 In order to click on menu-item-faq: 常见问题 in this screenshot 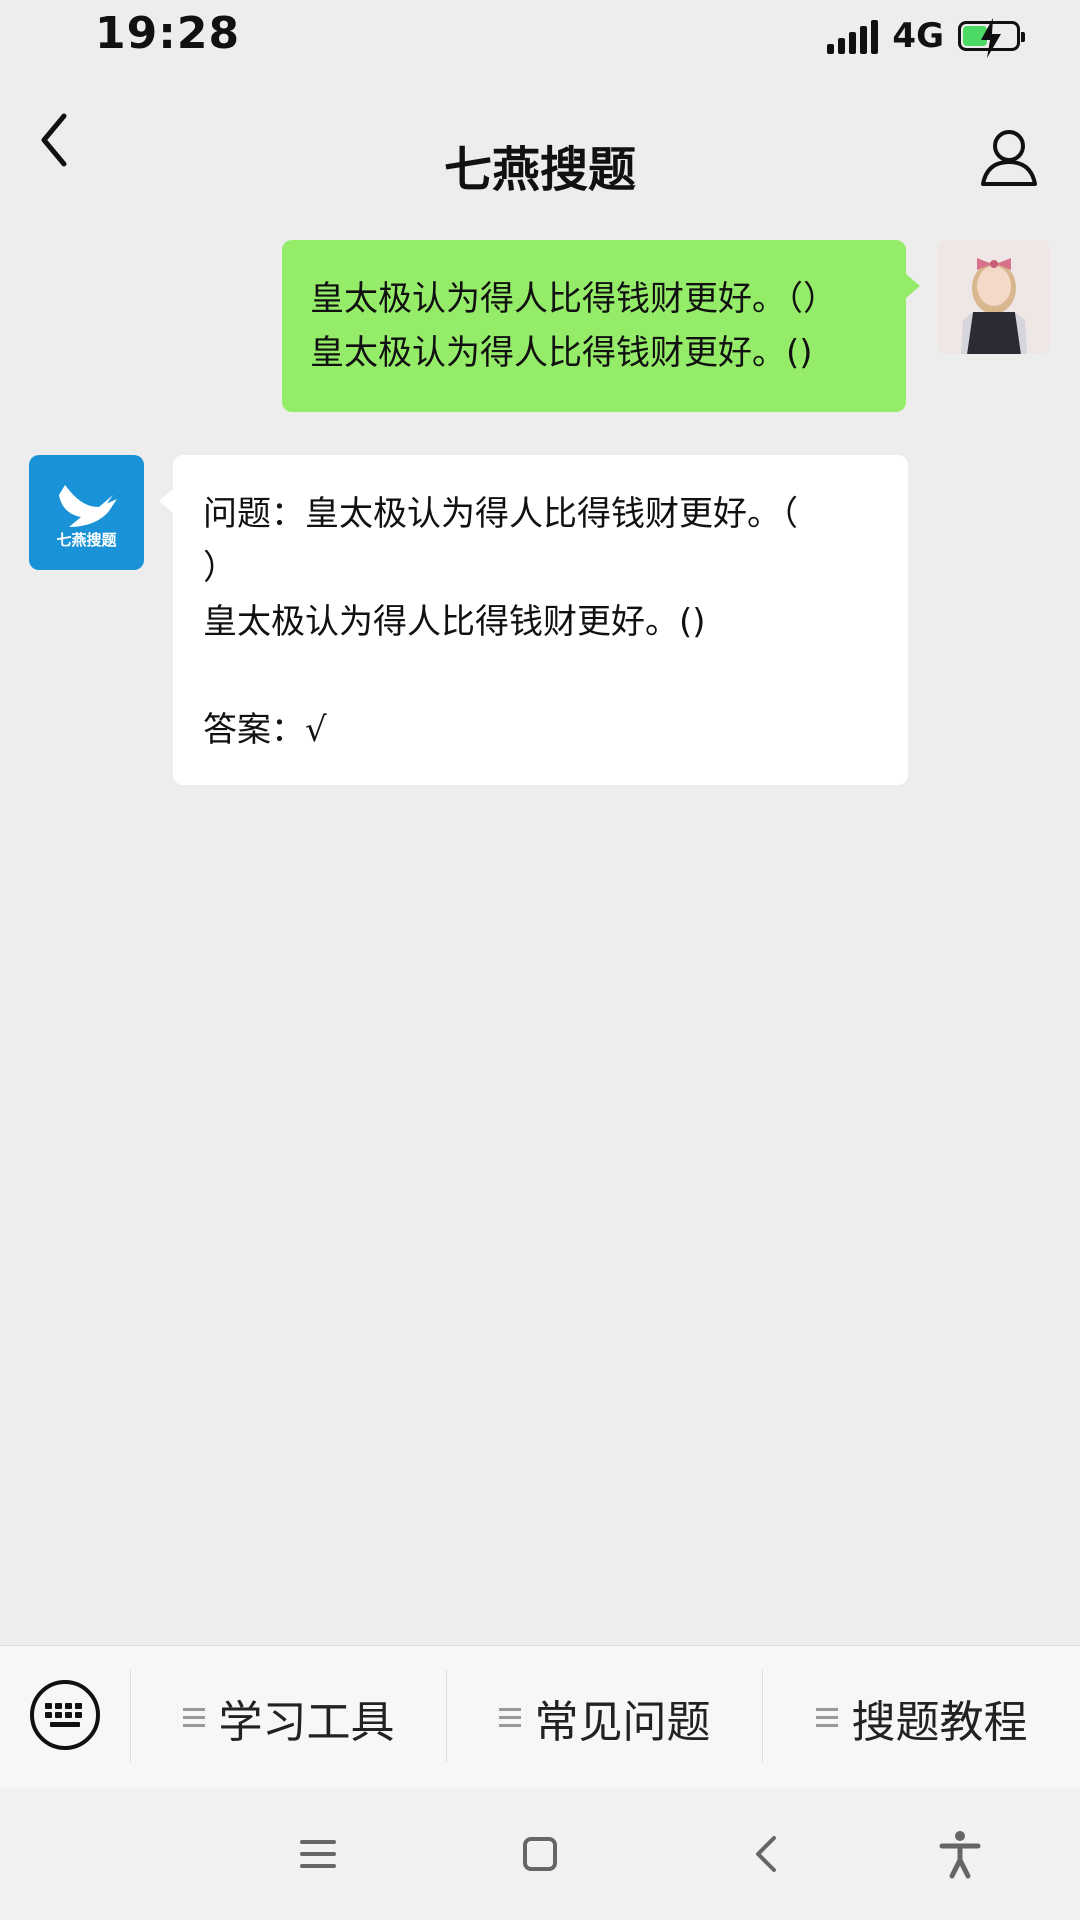, I will do `click(604, 1717)`.